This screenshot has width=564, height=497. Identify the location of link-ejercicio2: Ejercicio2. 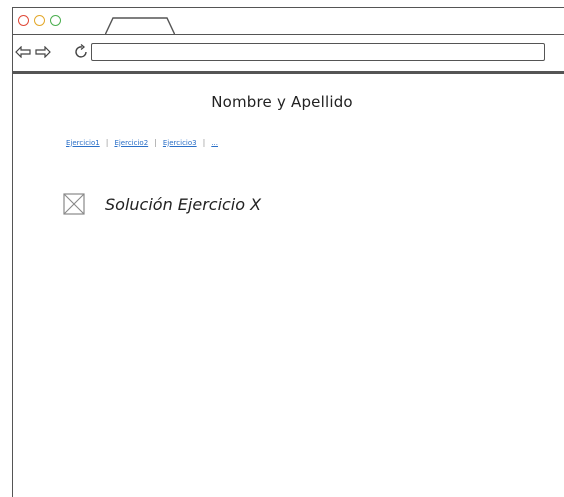
(131, 143).